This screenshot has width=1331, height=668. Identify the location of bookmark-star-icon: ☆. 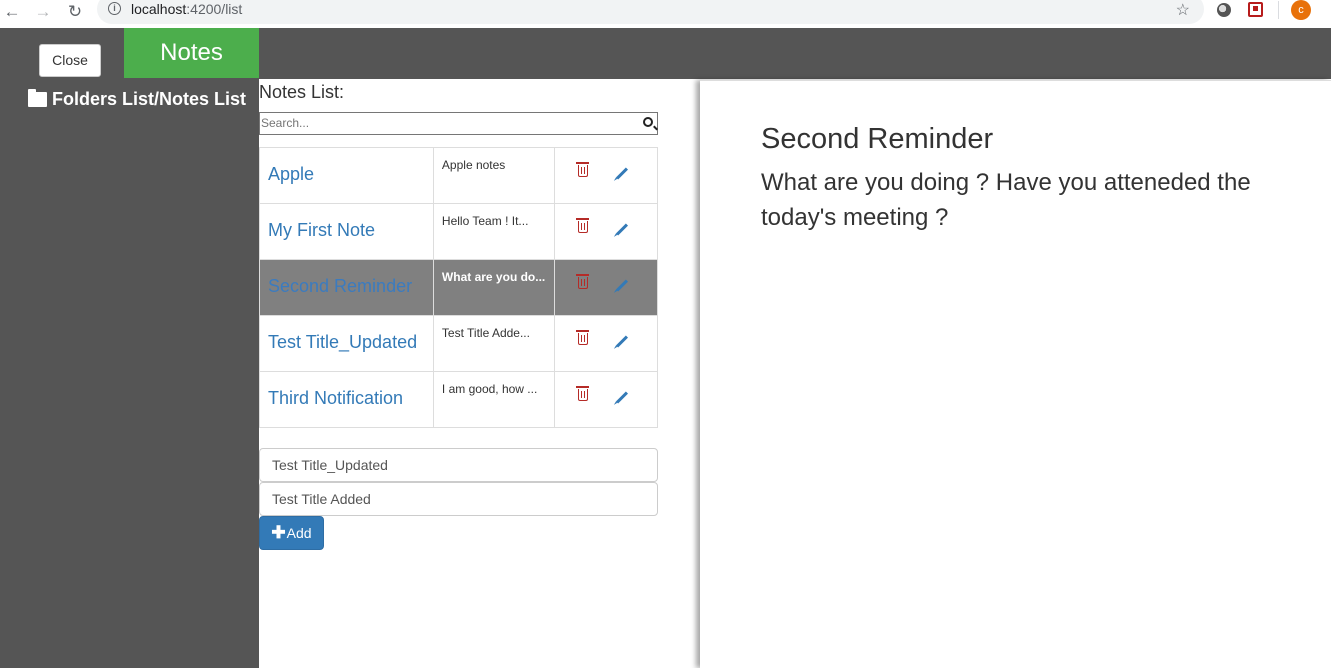
(1183, 10).